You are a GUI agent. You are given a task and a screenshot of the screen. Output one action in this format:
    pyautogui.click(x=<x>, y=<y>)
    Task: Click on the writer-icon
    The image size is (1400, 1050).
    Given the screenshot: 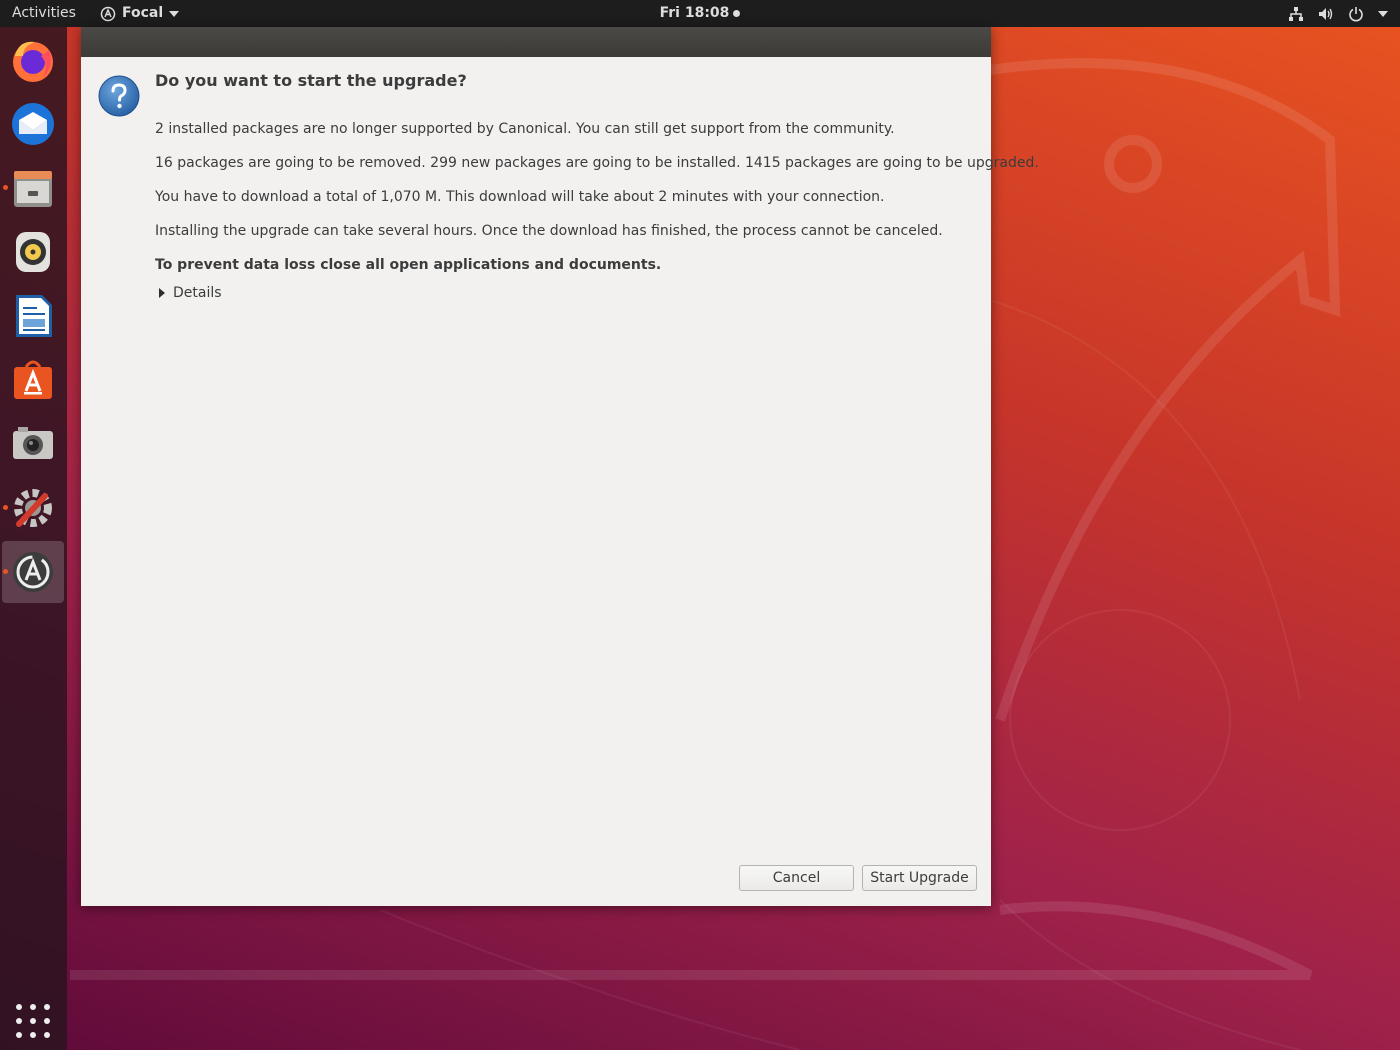 What is the action you would take?
    pyautogui.click(x=34, y=316)
    